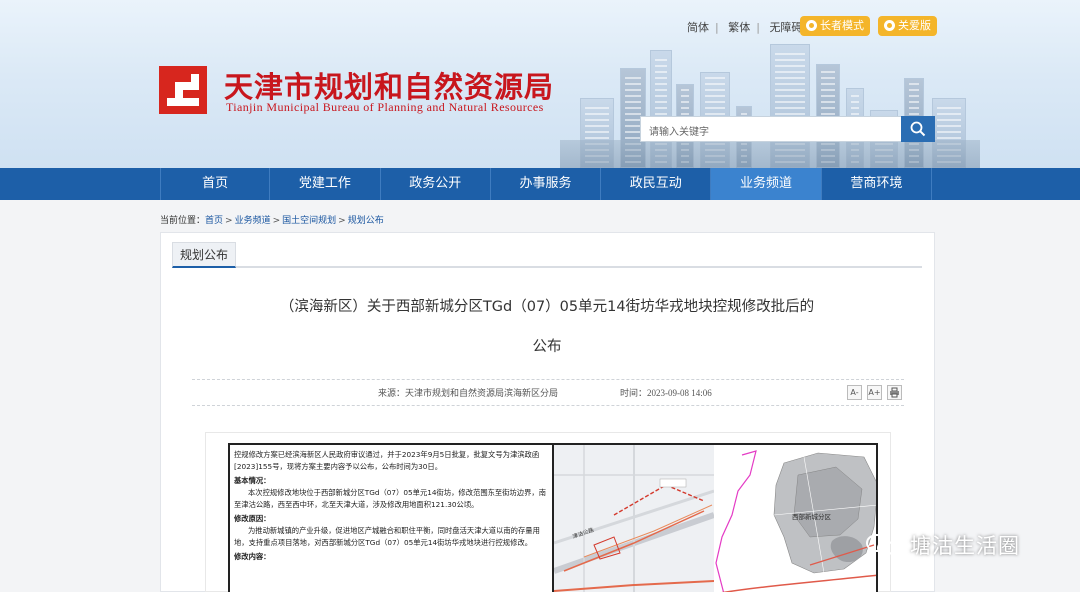 This screenshot has height=592, width=1080. What do you see at coordinates (770, 154) in the screenshot?
I see `banner-ground` at bounding box center [770, 154].